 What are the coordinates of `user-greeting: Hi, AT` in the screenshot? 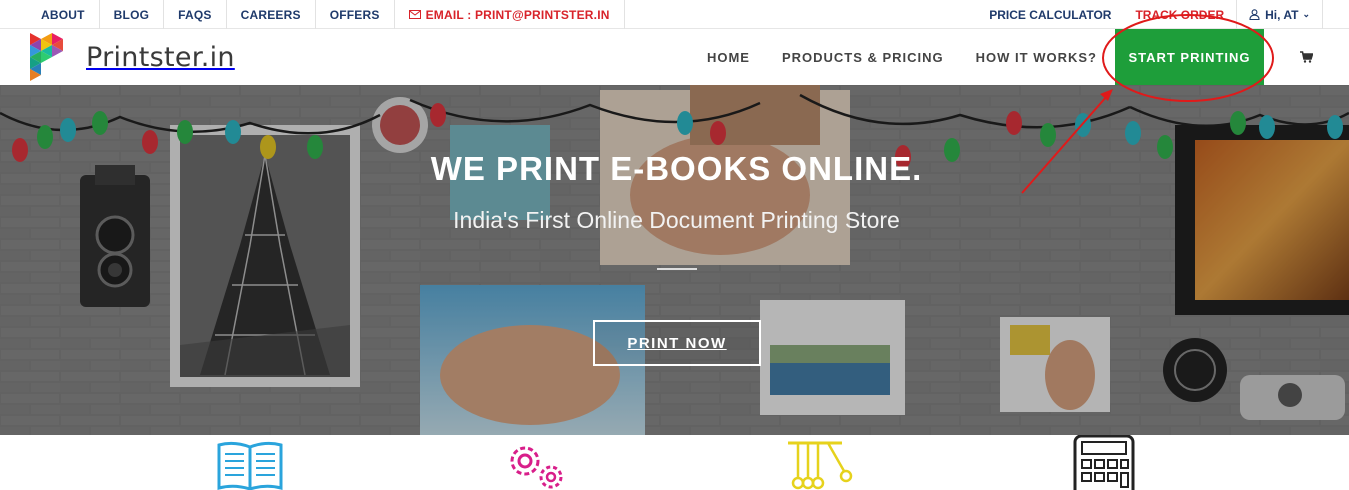 It's located at (1282, 14).